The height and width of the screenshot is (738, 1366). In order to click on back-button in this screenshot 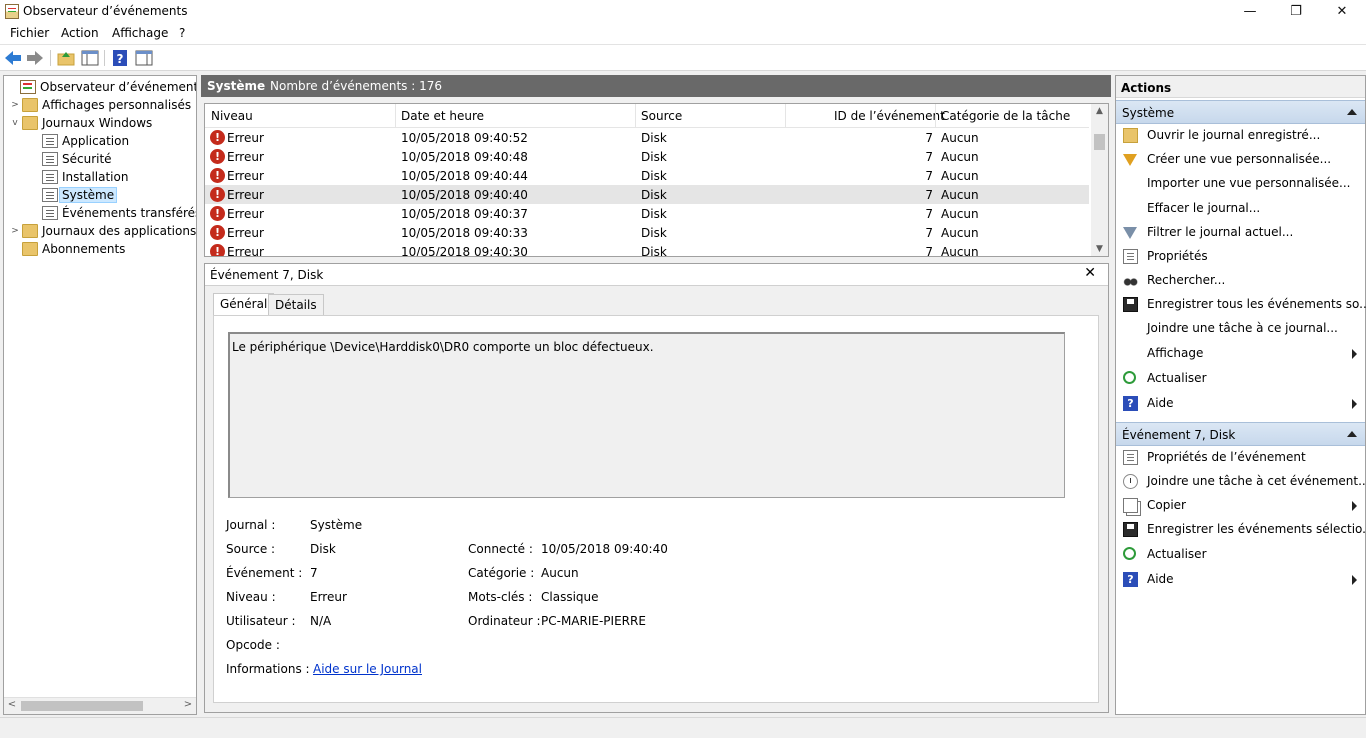, I will do `click(13, 58)`.